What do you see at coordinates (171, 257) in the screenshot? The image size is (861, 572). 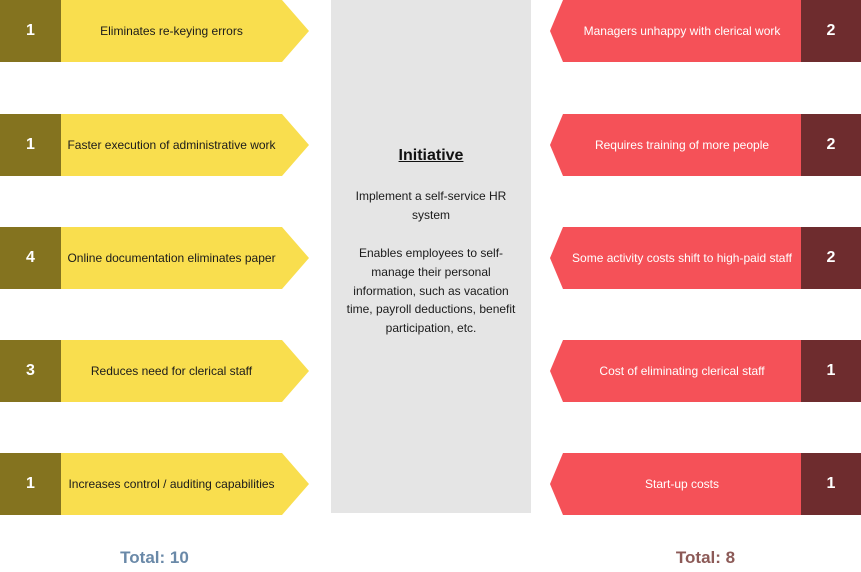 I see `pro-label: Online documentation eliminates paper` at bounding box center [171, 257].